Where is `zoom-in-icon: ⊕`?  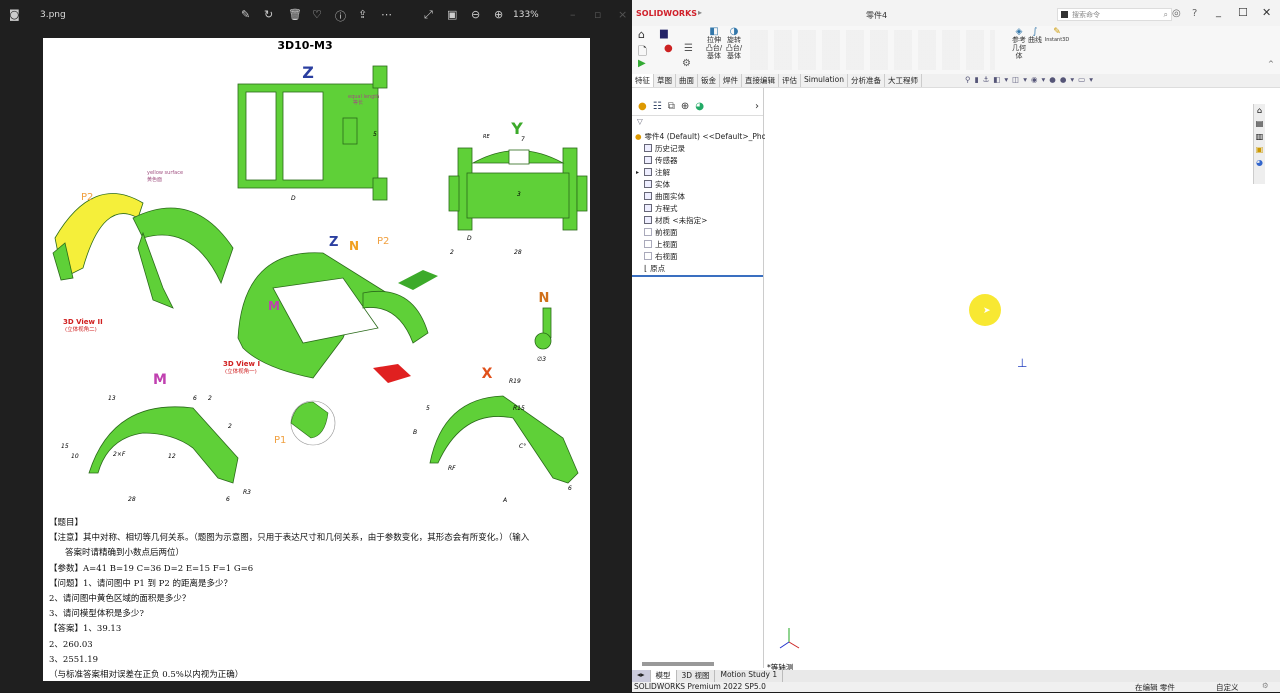
zoom-in-icon: ⊕ is located at coordinates (498, 14).